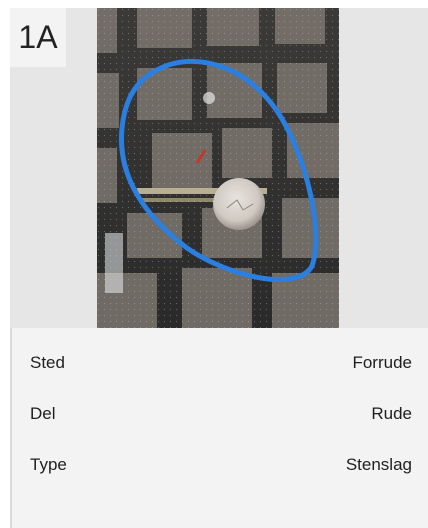 This screenshot has height=528, width=428. Describe the element at coordinates (38, 37) in the screenshot. I see `damage-id-badge: 1A` at that location.